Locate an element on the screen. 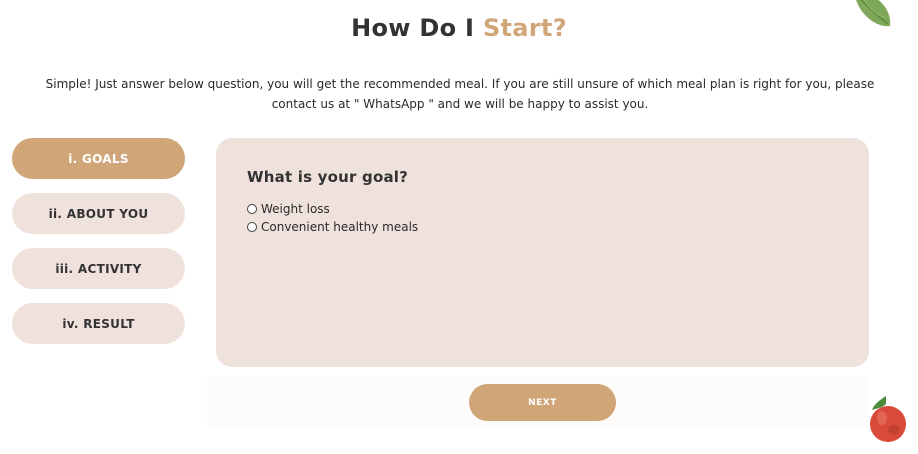  step-activity: iii. ACTIVITY is located at coordinates (98, 268).